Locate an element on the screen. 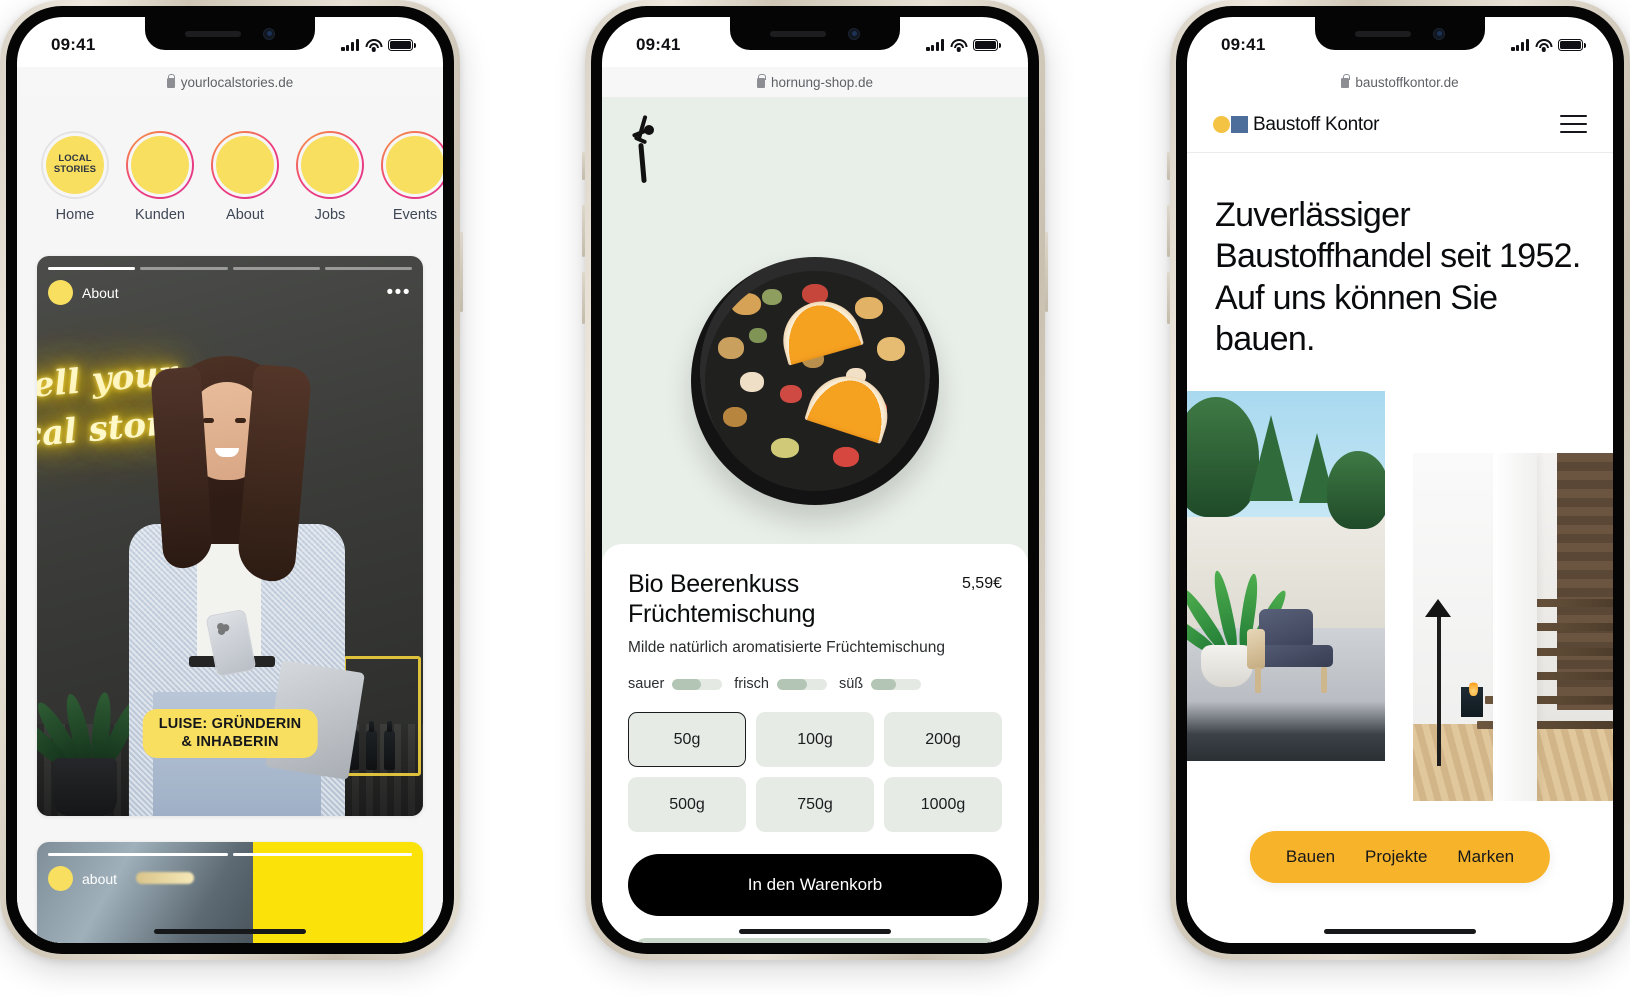 The width and height of the screenshot is (1630, 996). sidebar-item-kunden: Kunden is located at coordinates (160, 177).